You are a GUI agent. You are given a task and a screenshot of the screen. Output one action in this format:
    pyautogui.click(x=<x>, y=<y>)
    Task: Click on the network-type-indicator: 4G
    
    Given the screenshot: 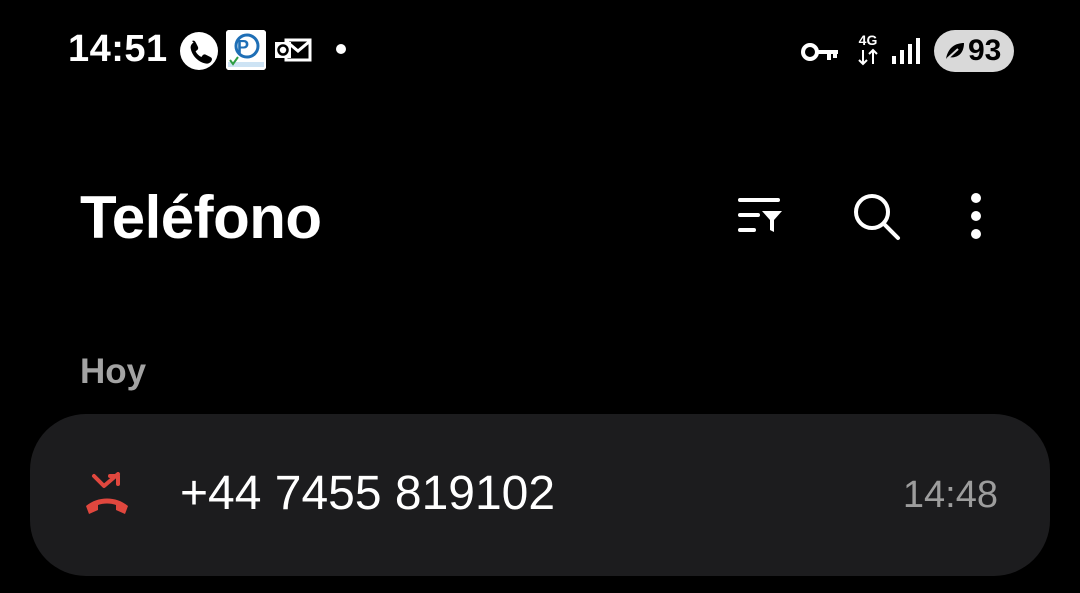 What is the action you would take?
    pyautogui.click(x=868, y=50)
    